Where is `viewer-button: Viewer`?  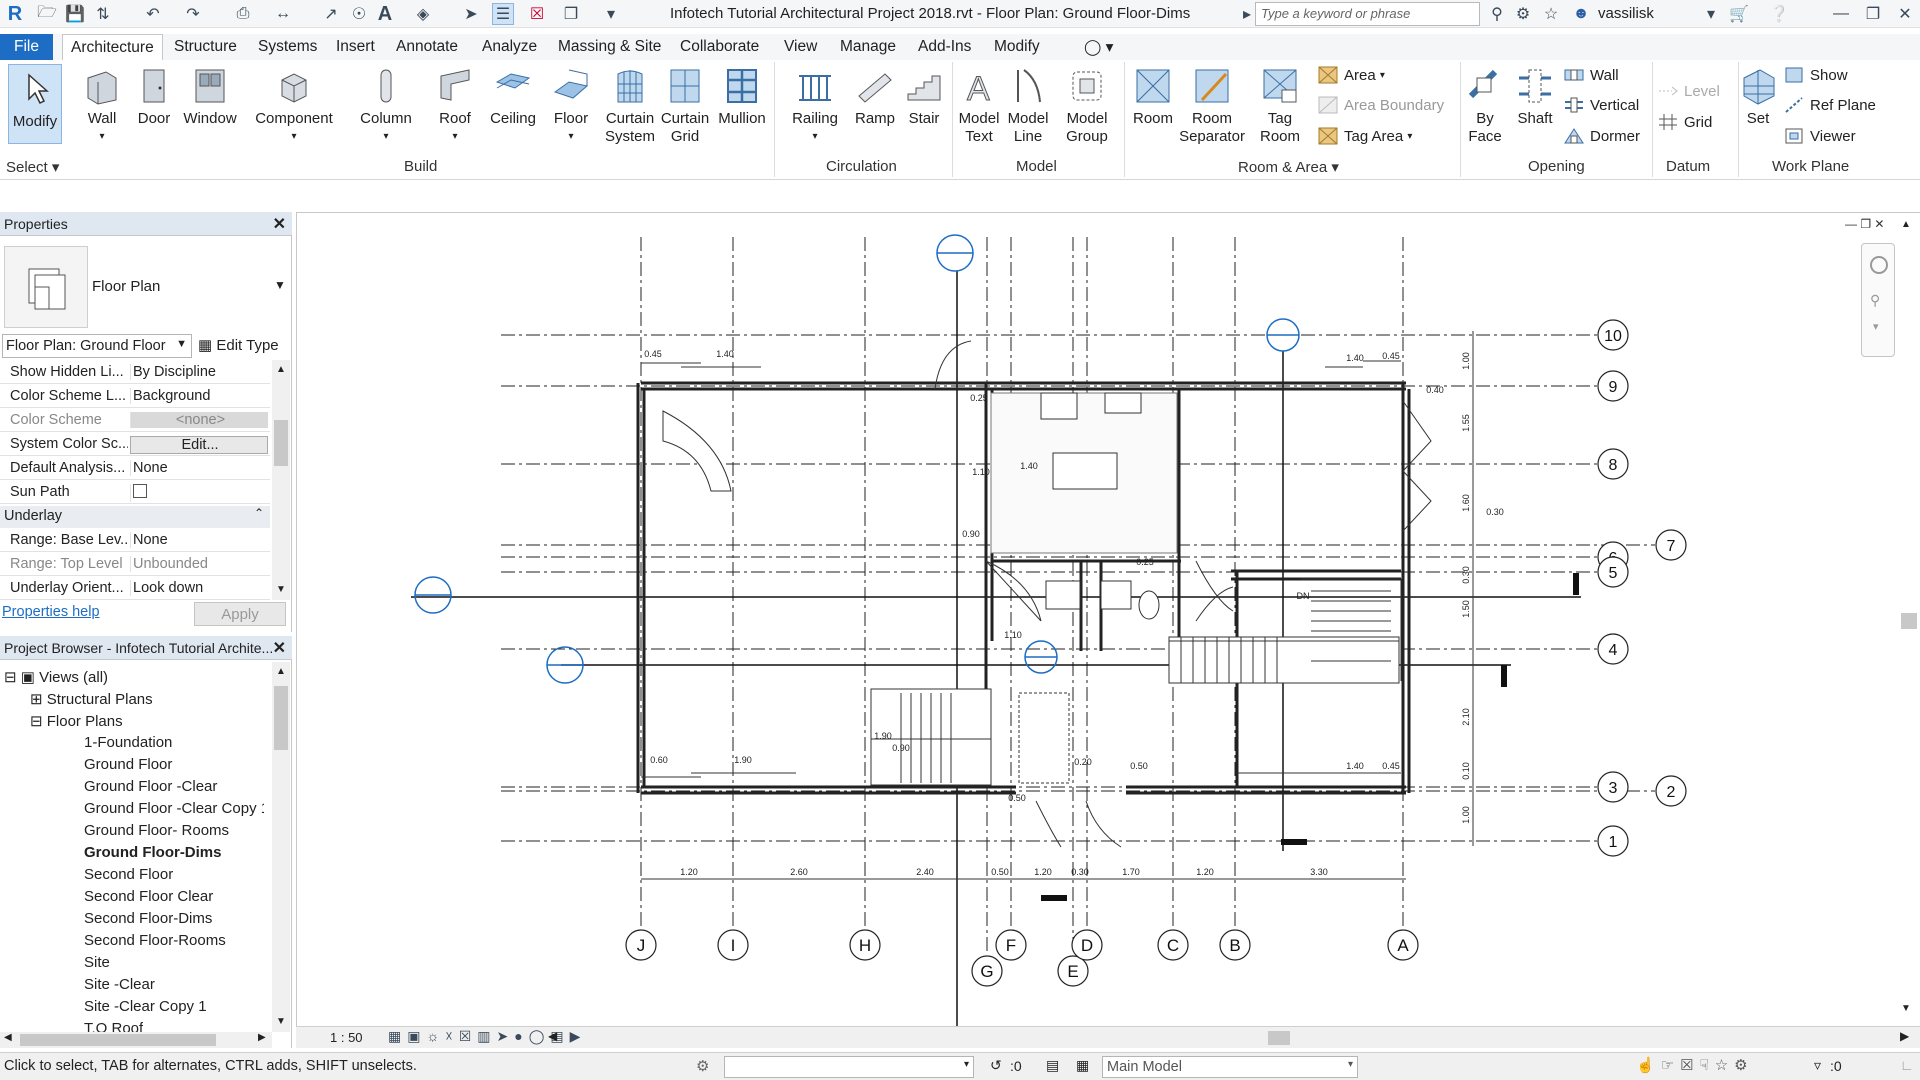 viewer-button: Viewer is located at coordinates (1820, 136).